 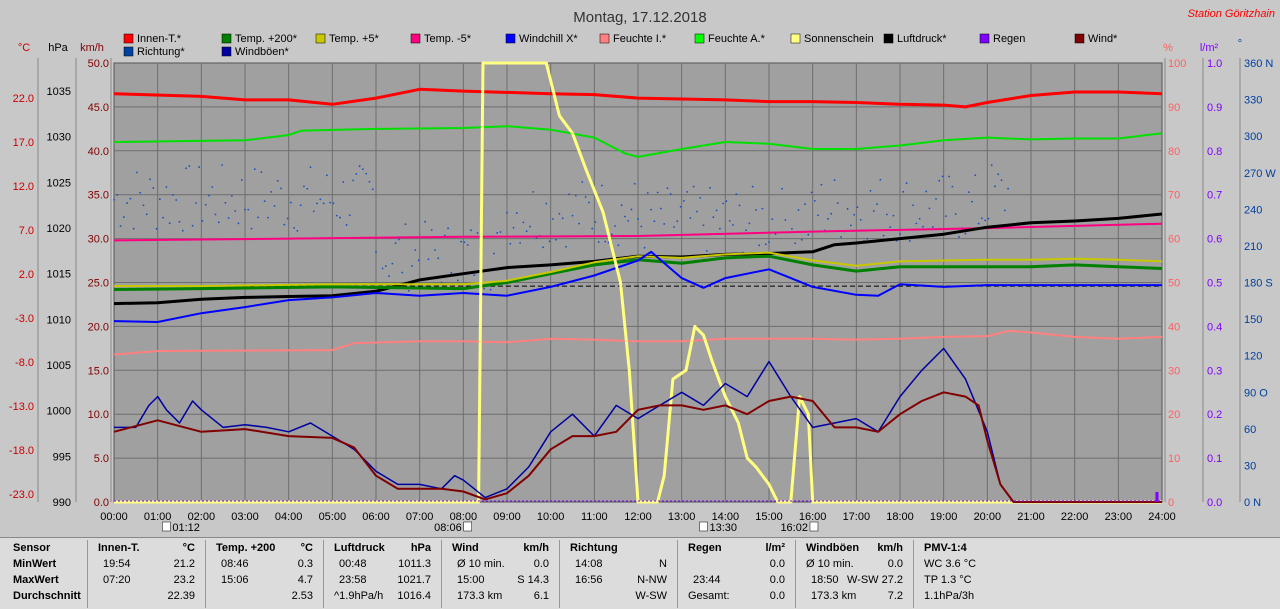 What do you see at coordinates (895, 564) in the screenshot?
I see `stats-boeen-min-value: 0.0` at bounding box center [895, 564].